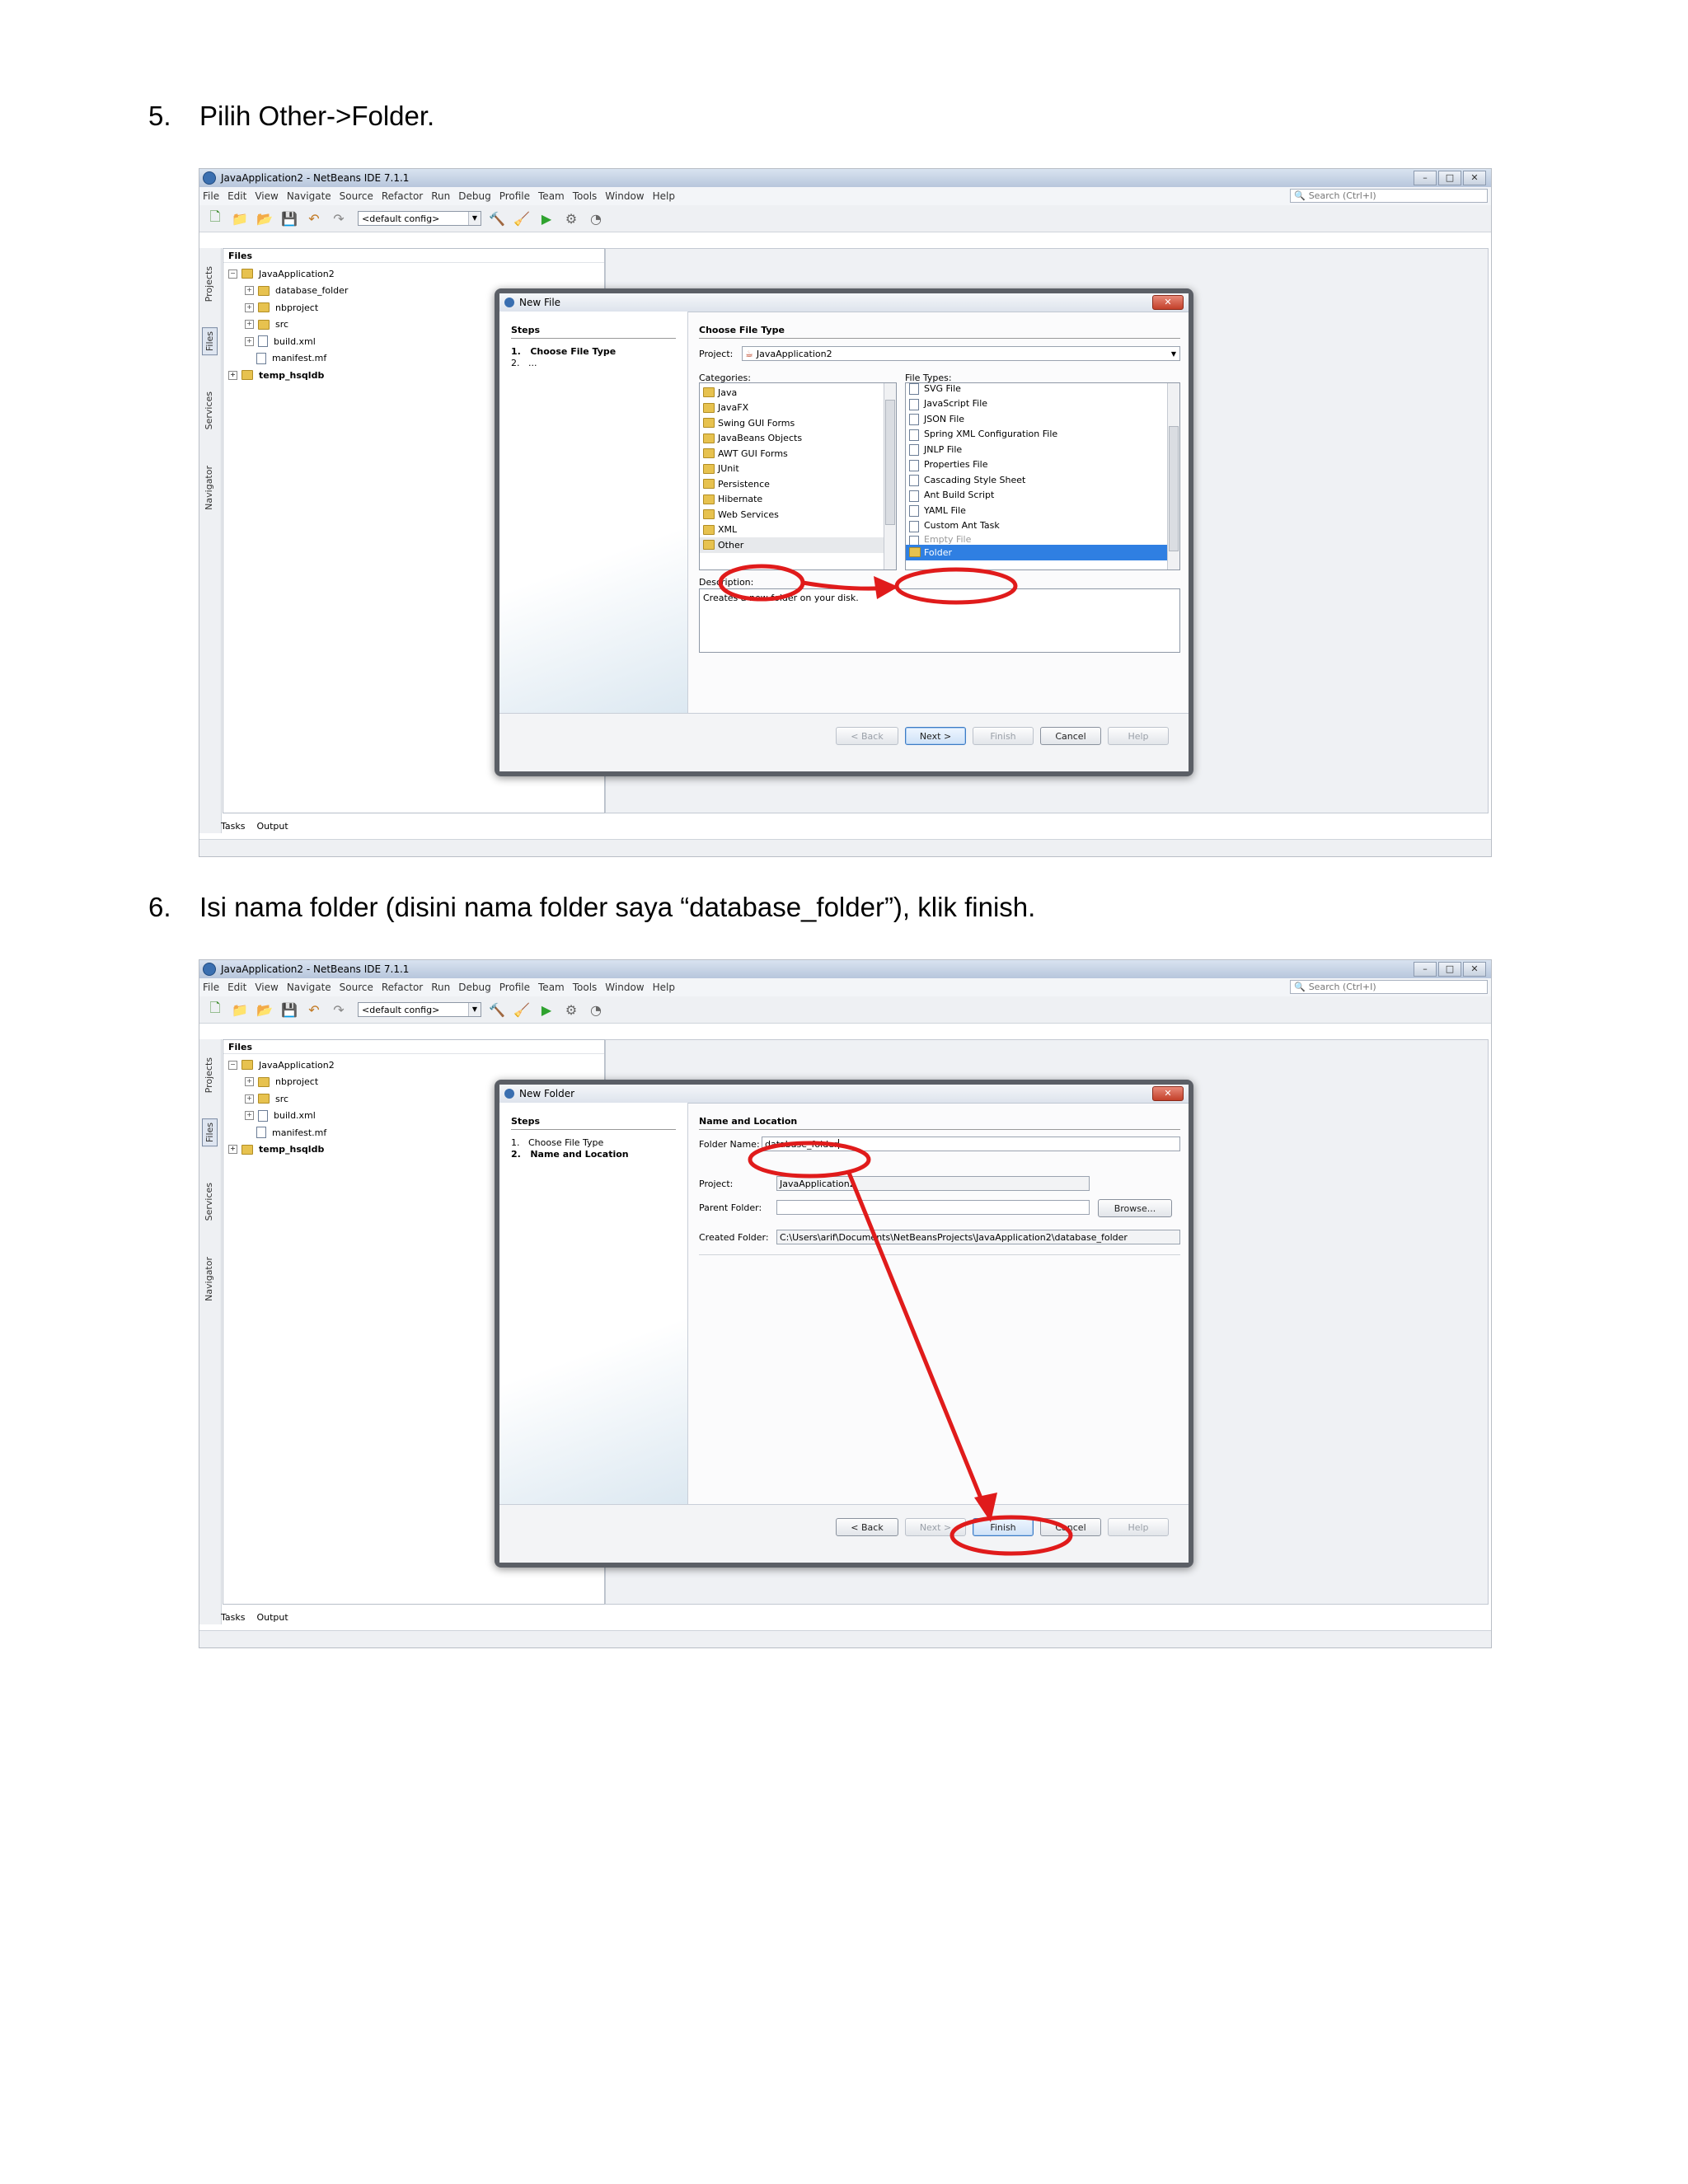 Image resolution: width=1688 pixels, height=2184 pixels. Describe the element at coordinates (1043, 526) in the screenshot. I see `list-item: Custom Ant Task` at that location.